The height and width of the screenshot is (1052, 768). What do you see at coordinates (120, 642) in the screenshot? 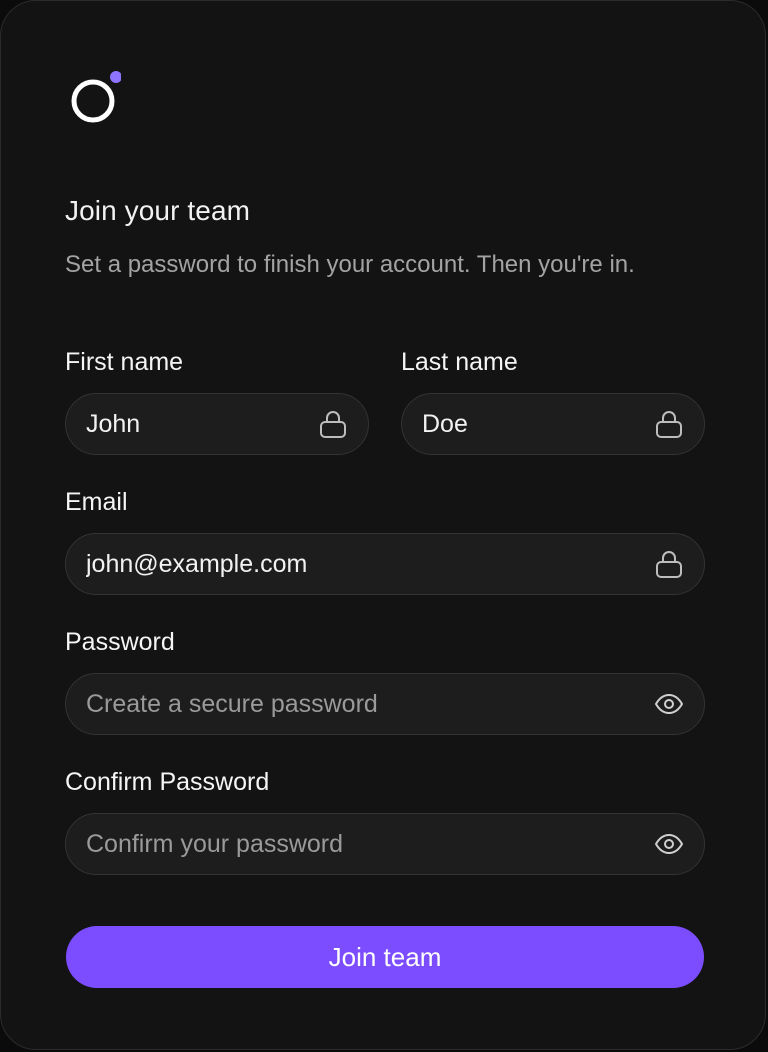
I see `password-label: Password` at bounding box center [120, 642].